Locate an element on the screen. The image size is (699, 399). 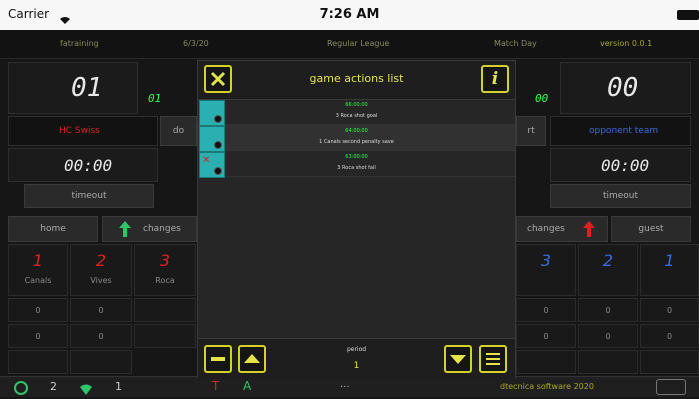
info-i-icon: i is located at coordinates (495, 79).